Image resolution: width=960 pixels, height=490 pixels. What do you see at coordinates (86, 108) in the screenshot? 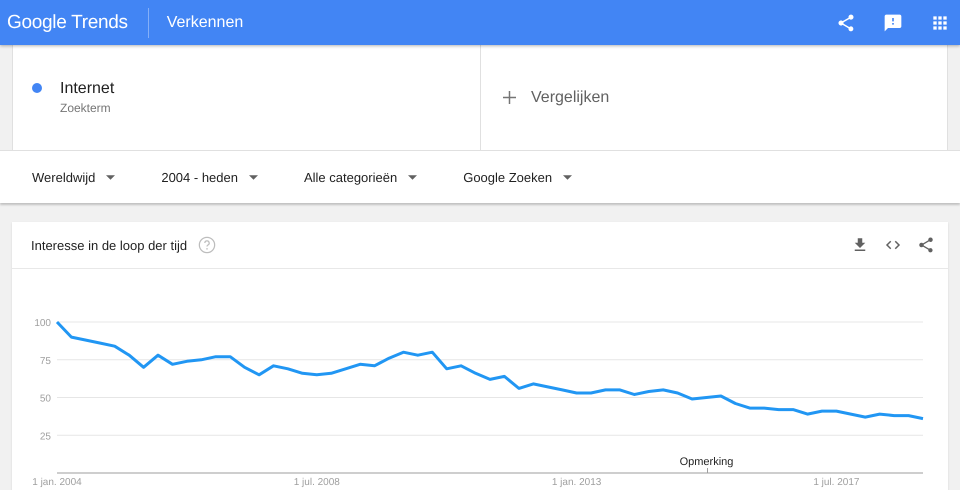
I see `term-type: Zoekterm` at bounding box center [86, 108].